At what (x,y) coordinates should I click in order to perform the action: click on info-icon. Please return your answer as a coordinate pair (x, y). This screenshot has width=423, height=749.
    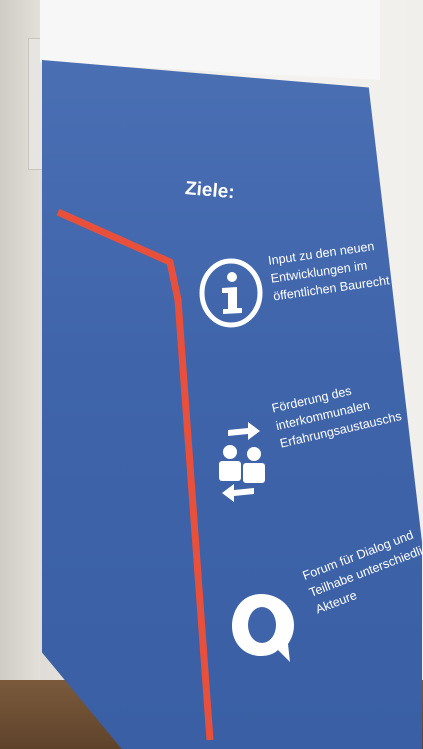
    Looking at the image, I should click on (231, 293).